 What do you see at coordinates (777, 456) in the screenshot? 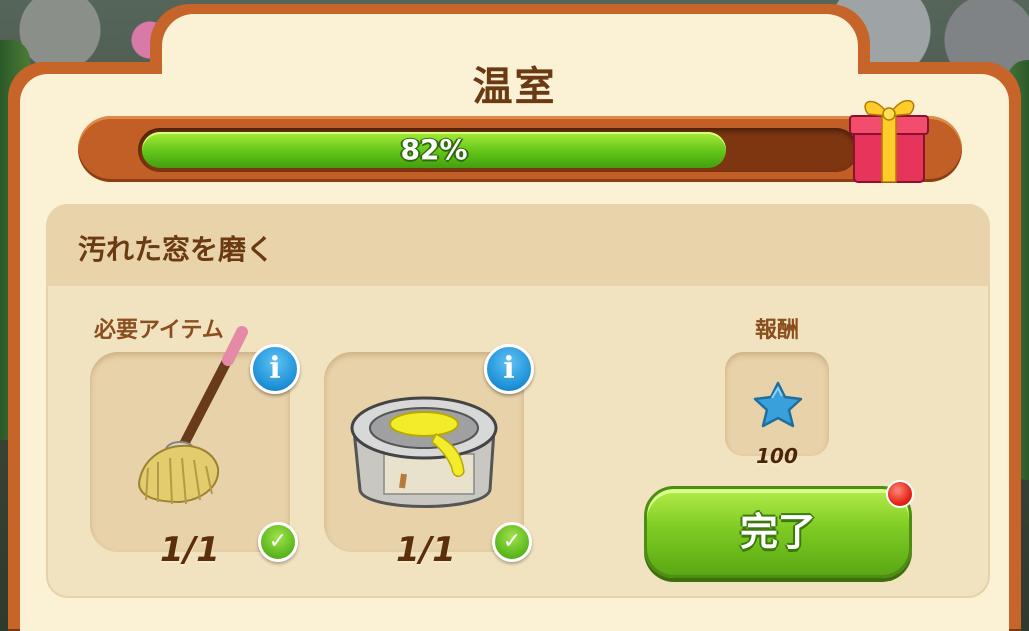
I see `reward-amount: 100` at bounding box center [777, 456].